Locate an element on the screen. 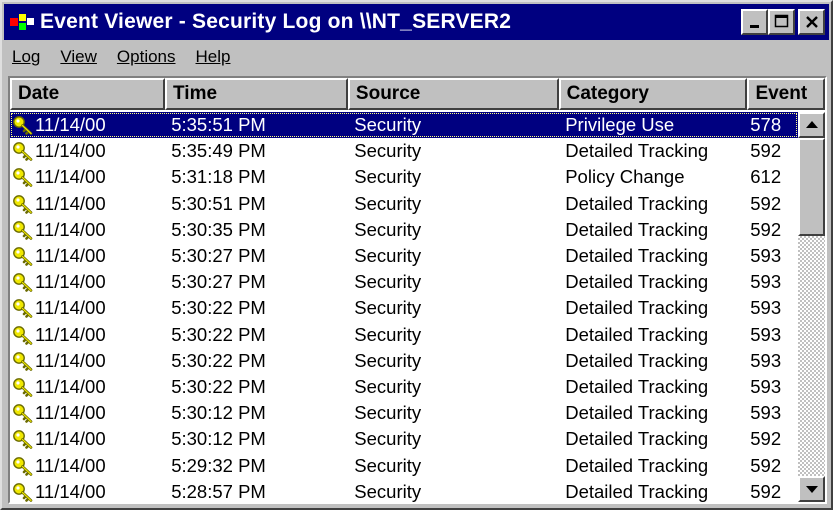 Image resolution: width=833 pixels, height=510 pixels. close-icon is located at coordinates (811, 22).